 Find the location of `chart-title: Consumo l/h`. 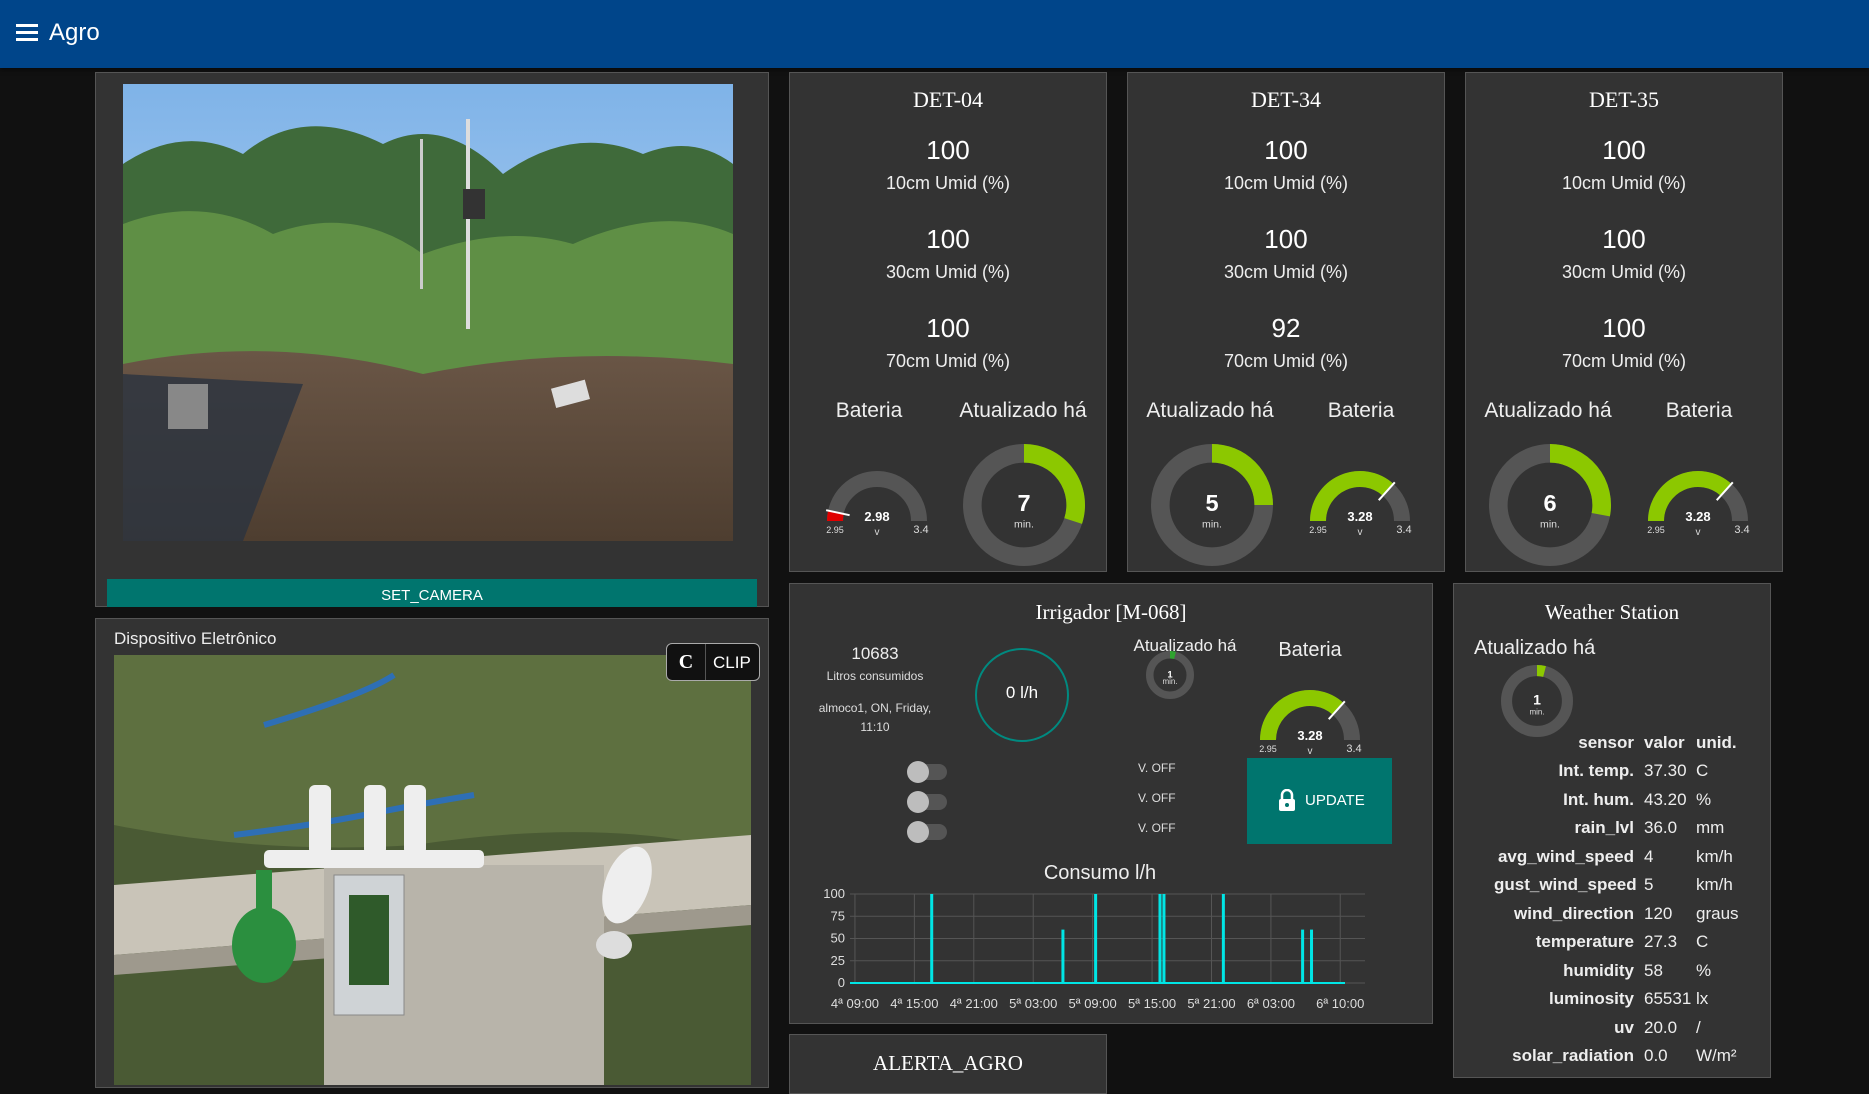

chart-title: Consumo l/h is located at coordinates (1100, 873).